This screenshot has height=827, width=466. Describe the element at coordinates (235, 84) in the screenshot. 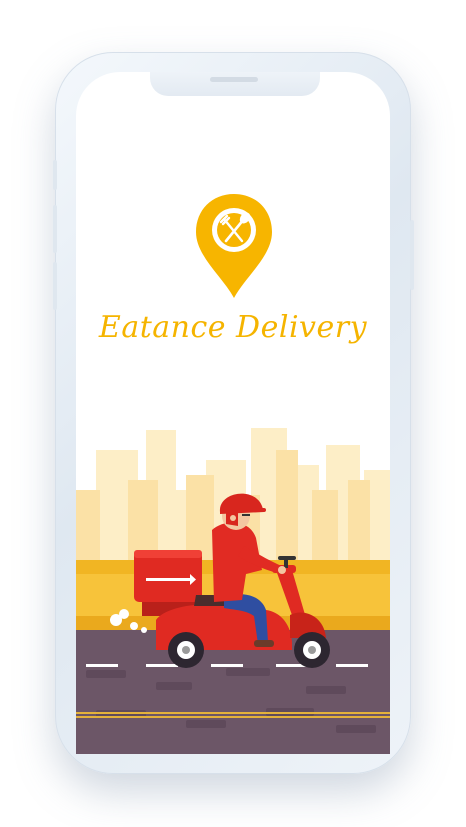

I see `phone-notch` at that location.